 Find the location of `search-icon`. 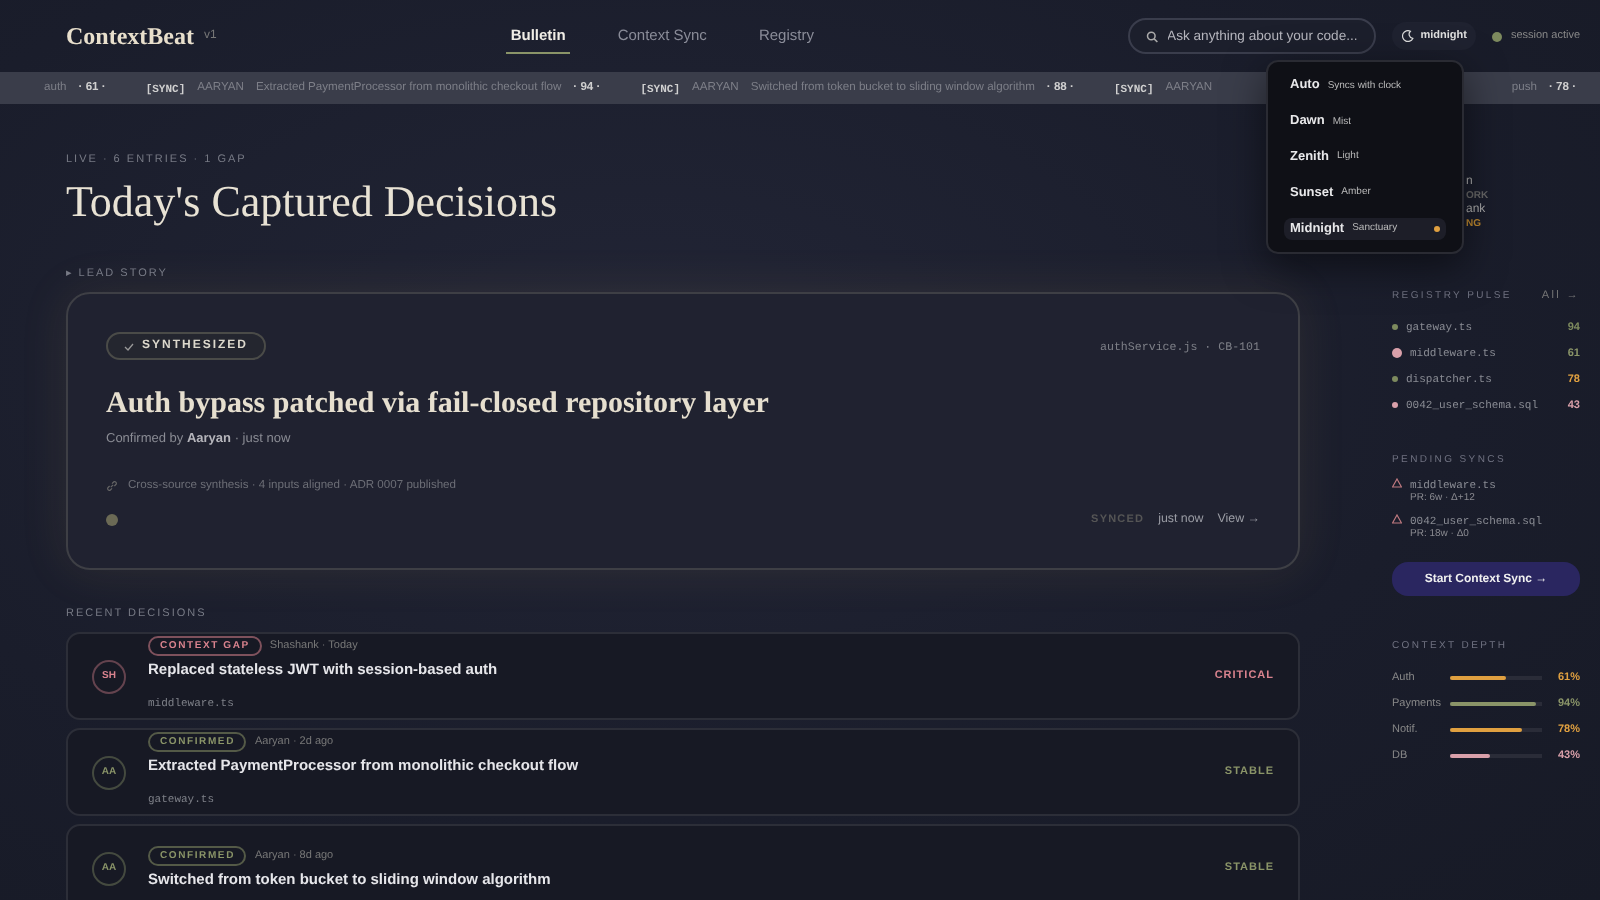

search-icon is located at coordinates (1153, 36).